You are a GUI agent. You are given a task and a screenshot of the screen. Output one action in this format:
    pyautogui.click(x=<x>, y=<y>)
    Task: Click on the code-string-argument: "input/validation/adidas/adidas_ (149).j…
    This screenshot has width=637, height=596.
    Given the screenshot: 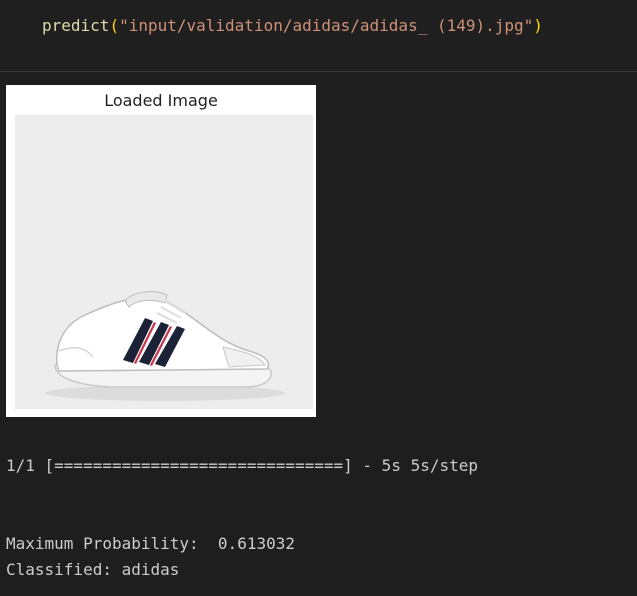 What is the action you would take?
    pyautogui.click(x=326, y=25)
    